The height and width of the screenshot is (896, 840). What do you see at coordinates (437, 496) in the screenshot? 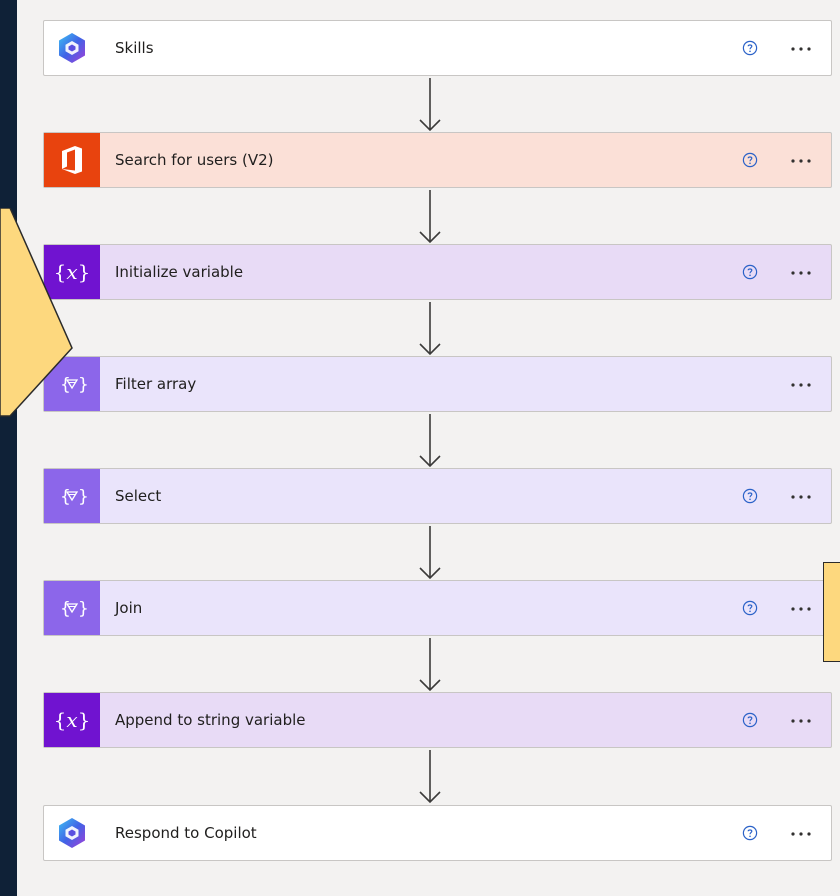
I see `step-select: { } Select` at bounding box center [437, 496].